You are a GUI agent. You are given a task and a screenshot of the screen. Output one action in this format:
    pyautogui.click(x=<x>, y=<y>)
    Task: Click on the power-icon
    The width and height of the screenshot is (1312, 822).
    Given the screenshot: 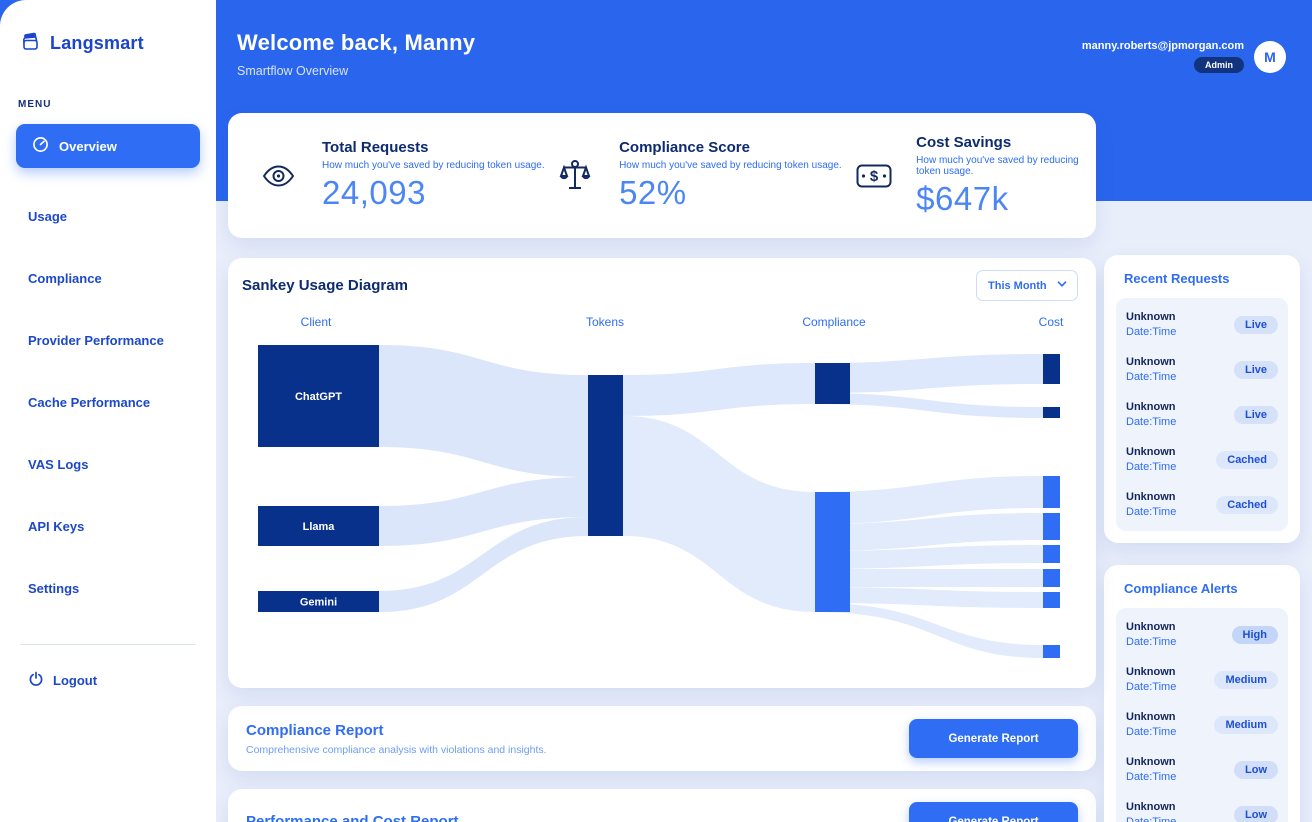 What is the action you would take?
    pyautogui.click(x=36, y=680)
    